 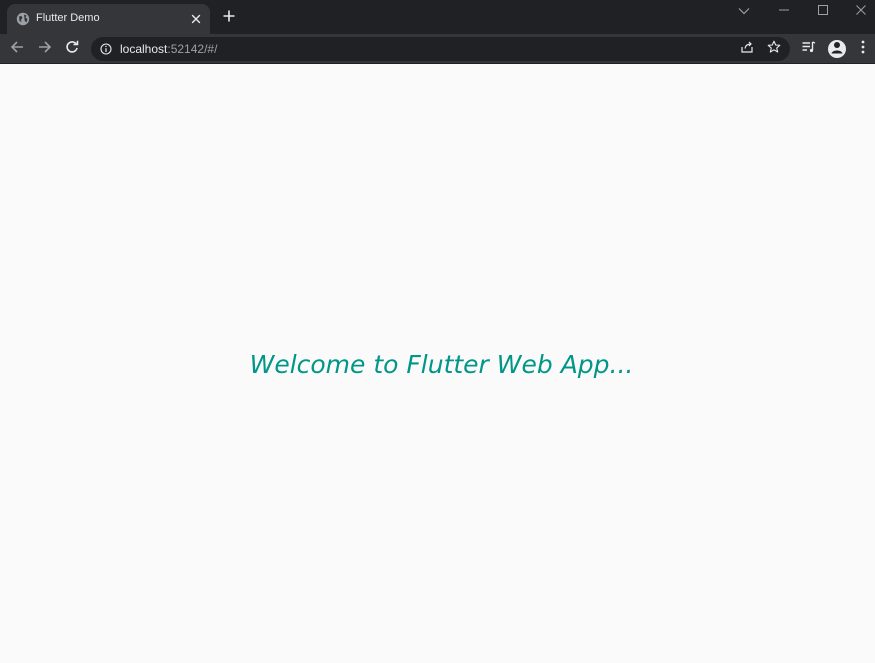 I want to click on url-path: :52142/#/, so click(x=192, y=49).